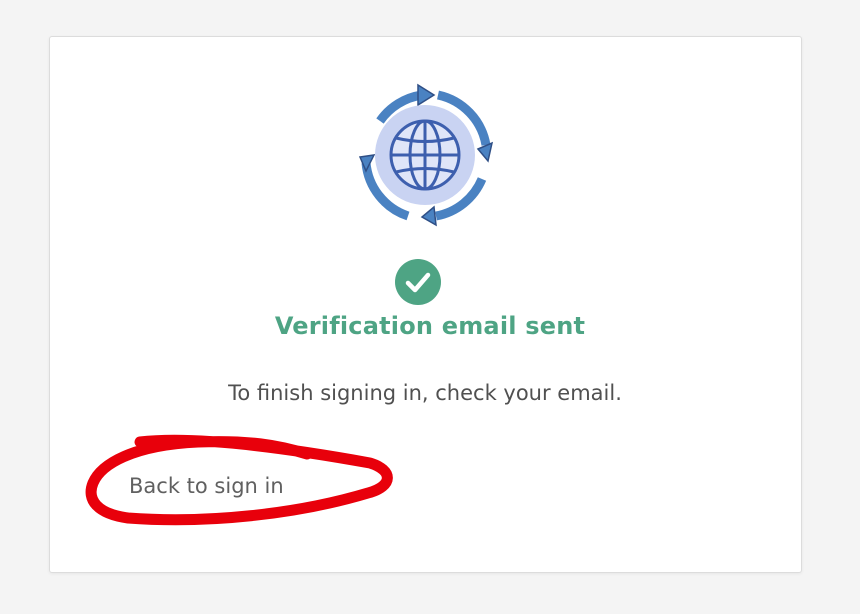 The width and height of the screenshot is (860, 614). What do you see at coordinates (426, 155) in the screenshot?
I see `globe-sync-icon` at bounding box center [426, 155].